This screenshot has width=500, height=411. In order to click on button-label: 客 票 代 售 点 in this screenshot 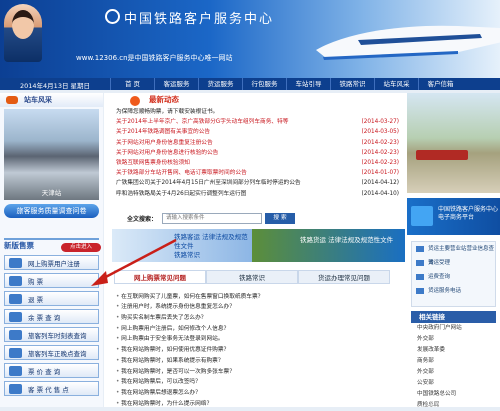, I will do `click(48, 389)`.